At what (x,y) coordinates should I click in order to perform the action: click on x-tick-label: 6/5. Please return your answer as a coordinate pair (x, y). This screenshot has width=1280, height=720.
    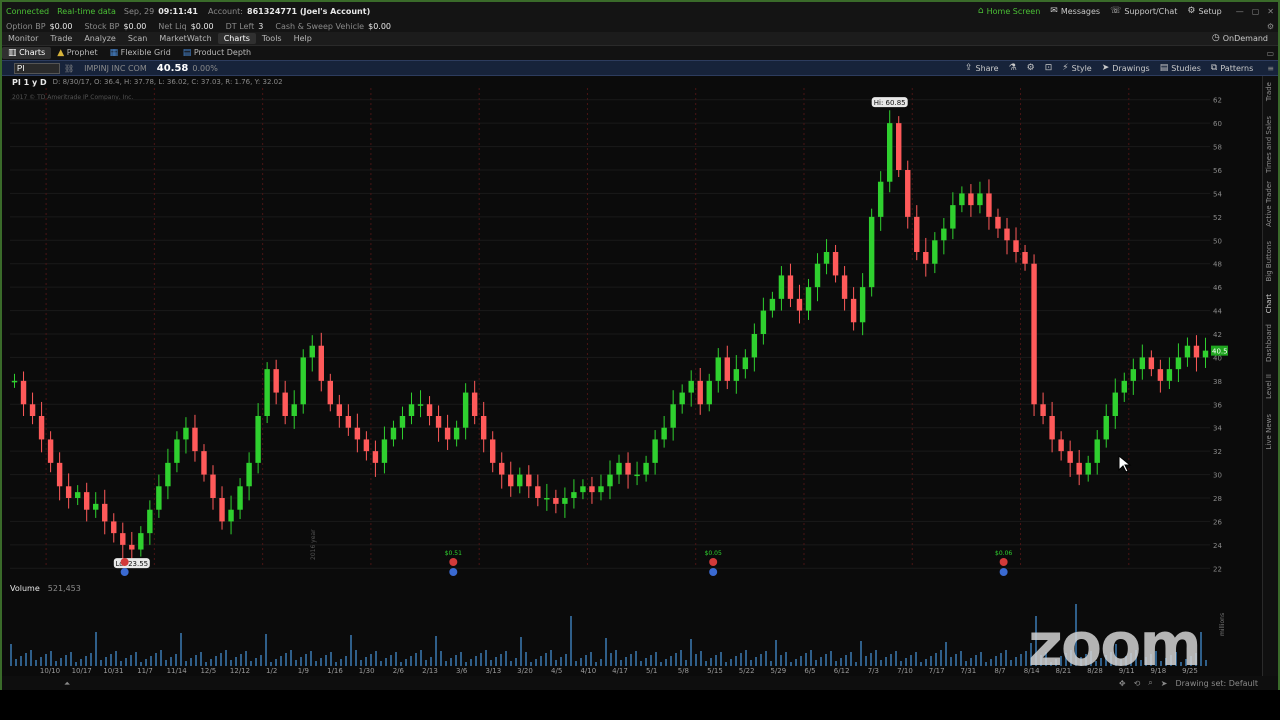
    Looking at the image, I should click on (809, 671).